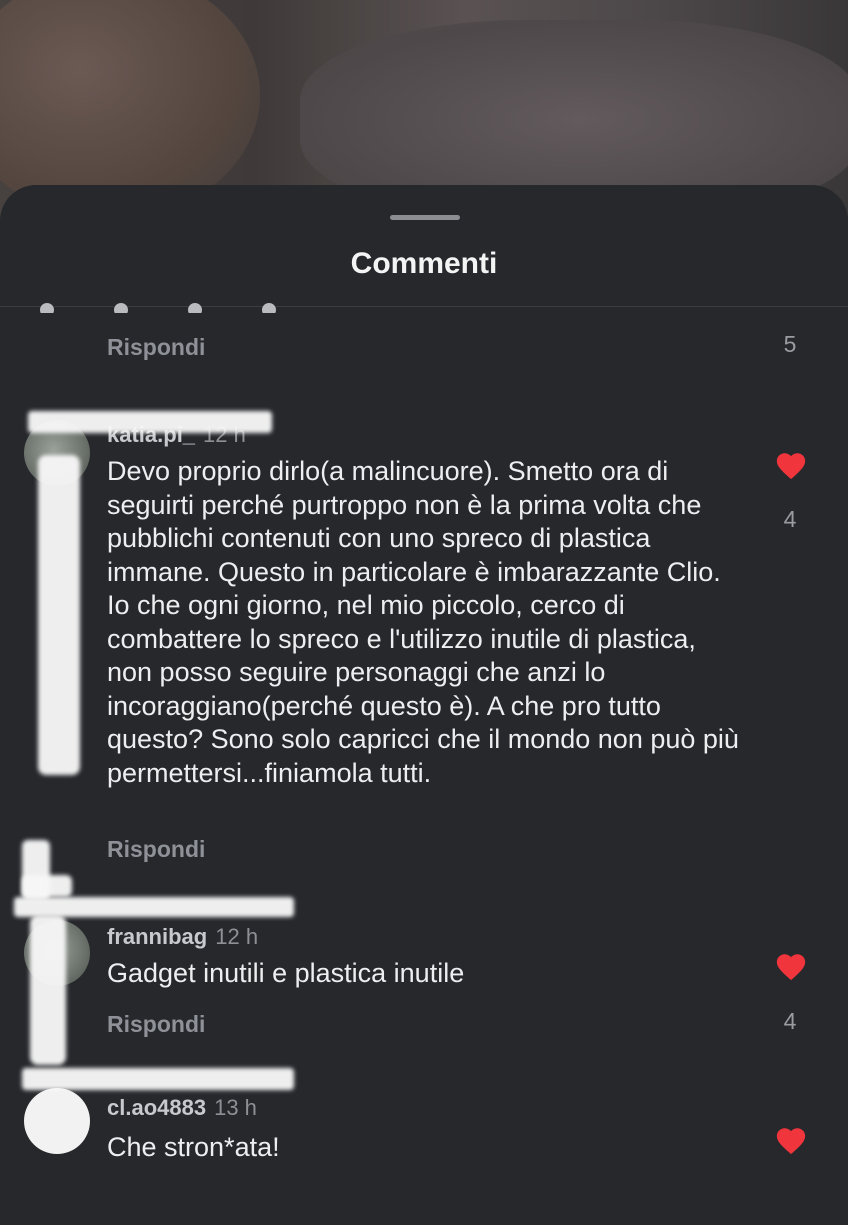 Image resolution: width=848 pixels, height=1225 pixels. What do you see at coordinates (157, 936) in the screenshot?
I see `username-text: frannibag` at bounding box center [157, 936].